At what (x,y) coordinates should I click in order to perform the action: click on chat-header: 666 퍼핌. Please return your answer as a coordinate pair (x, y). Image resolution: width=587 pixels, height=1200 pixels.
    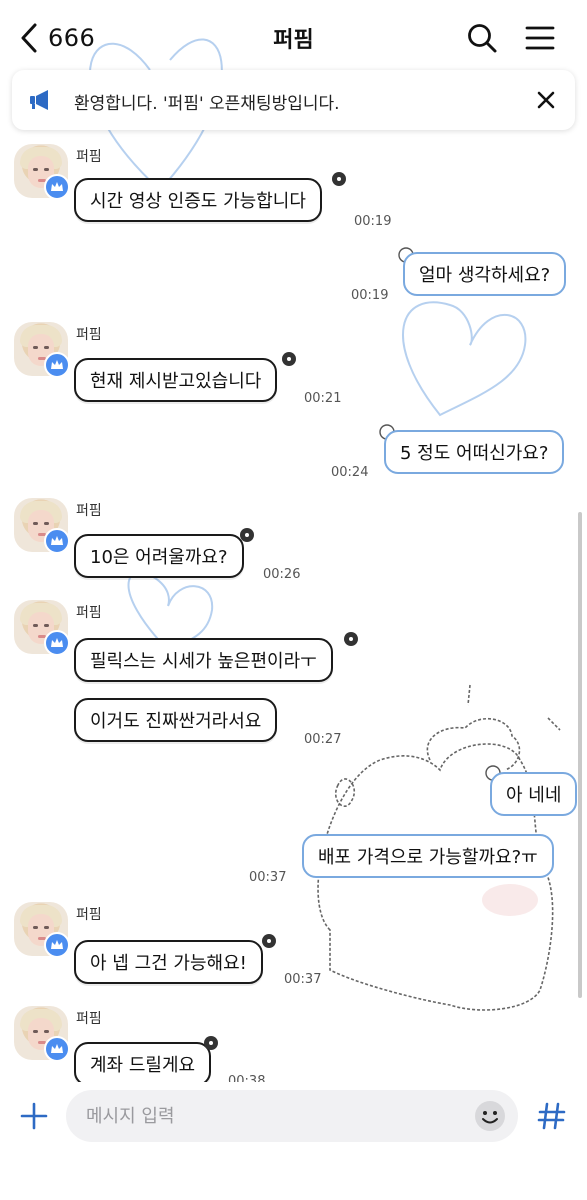
    Looking at the image, I should click on (293, 38).